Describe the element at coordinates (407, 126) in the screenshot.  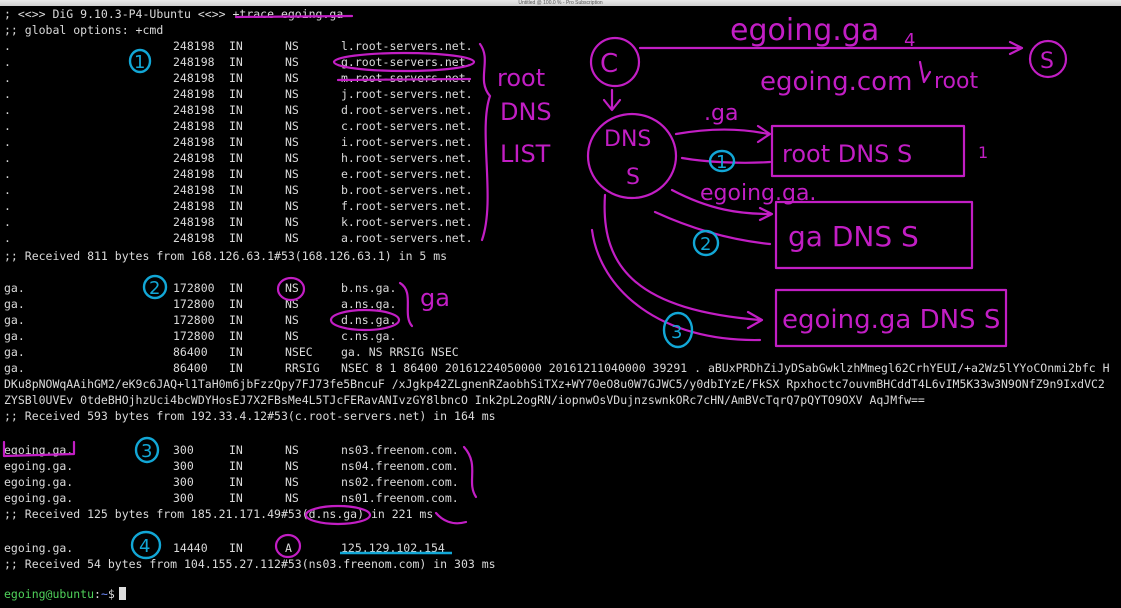
I see `record-data: c.root-servers.net.` at that location.